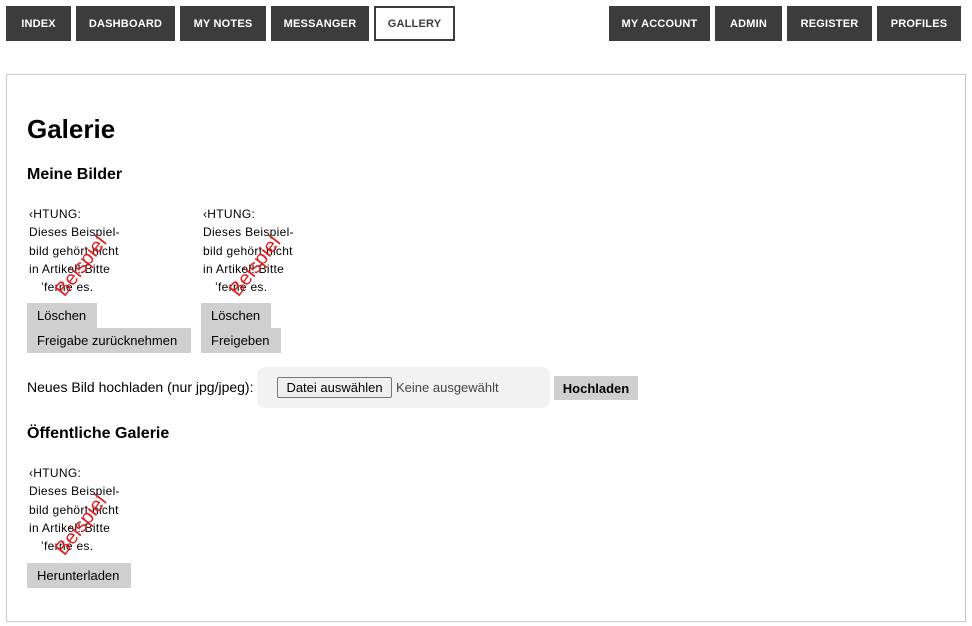 This screenshot has width=972, height=626. I want to click on my-images-heading: Meine Bilder, so click(75, 174).